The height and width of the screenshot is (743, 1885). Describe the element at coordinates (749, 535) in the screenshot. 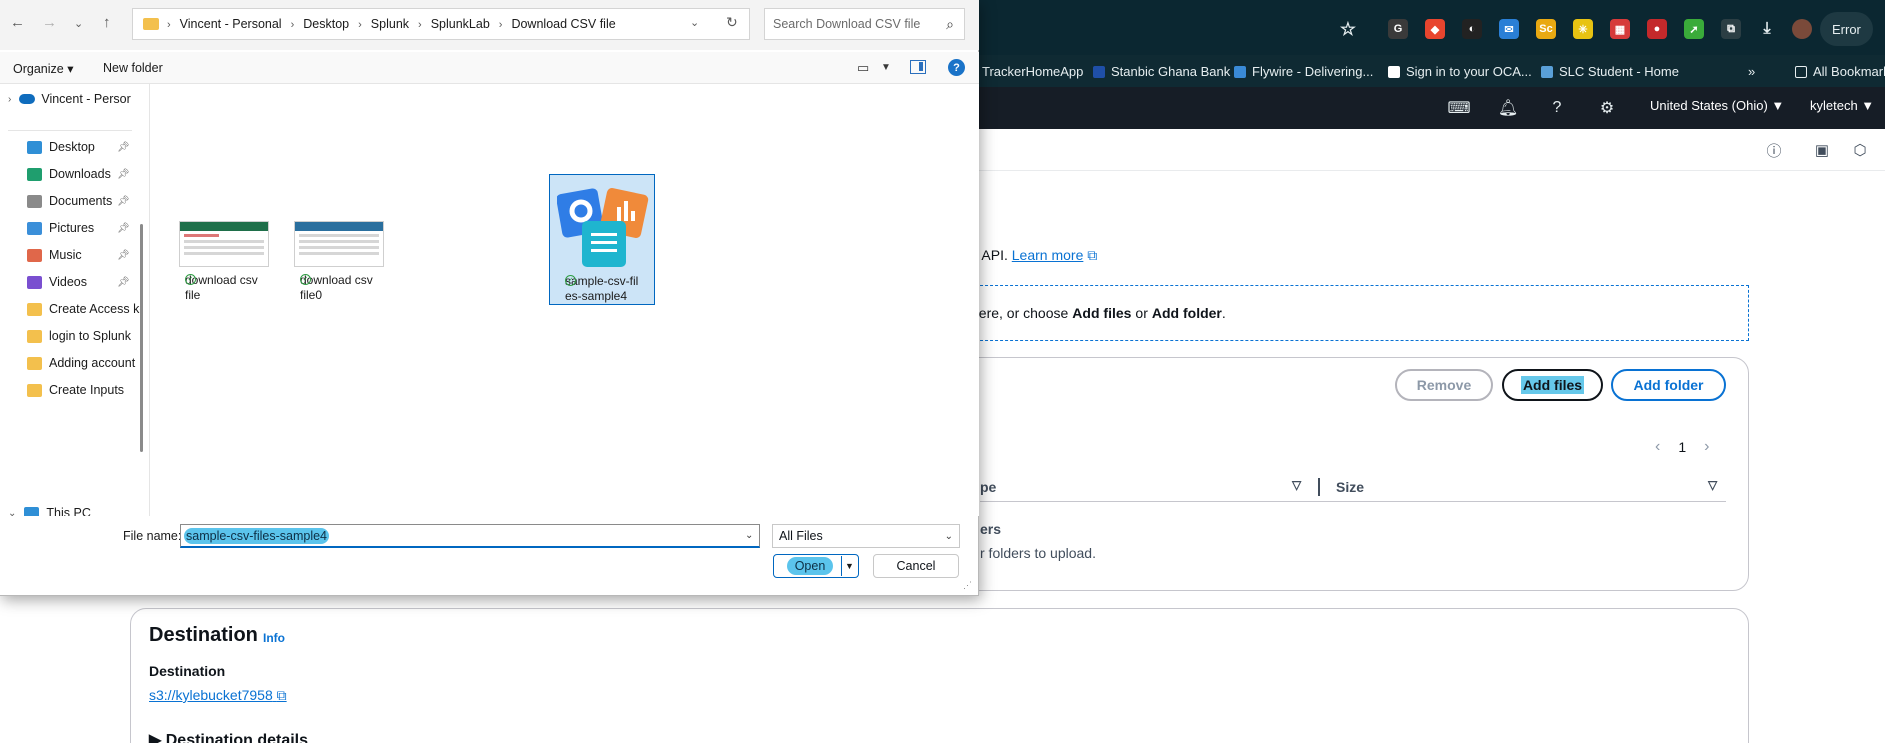

I see `file-name-dropdown-icon: ⌄` at that location.